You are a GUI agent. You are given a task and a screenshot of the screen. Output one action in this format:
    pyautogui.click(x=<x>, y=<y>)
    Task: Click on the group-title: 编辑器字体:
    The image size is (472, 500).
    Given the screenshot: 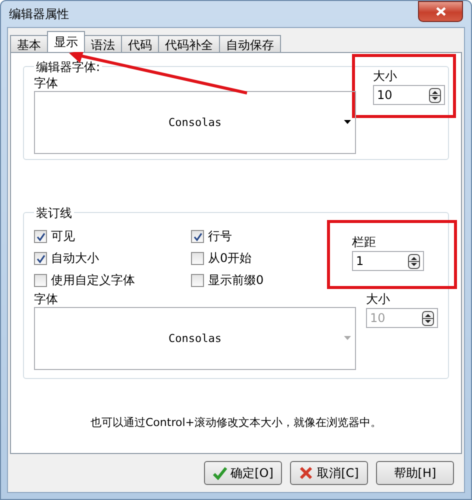 What is the action you would take?
    pyautogui.click(x=68, y=67)
    